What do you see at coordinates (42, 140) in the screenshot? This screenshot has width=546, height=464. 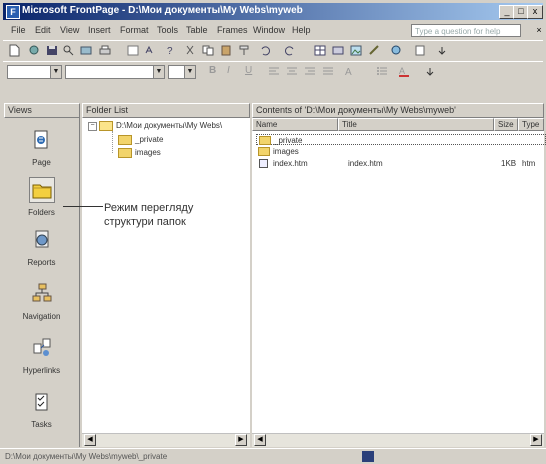 I see `page-view-icon` at bounding box center [42, 140].